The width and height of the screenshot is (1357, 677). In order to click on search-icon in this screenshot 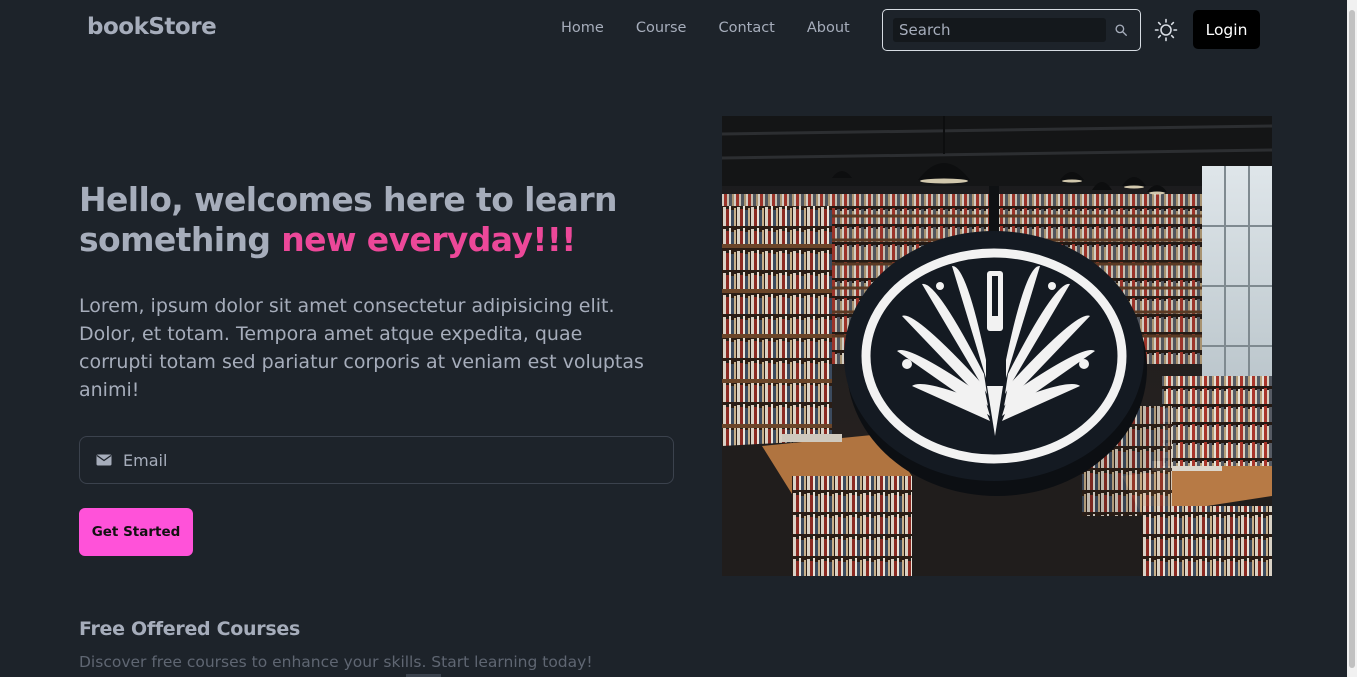, I will do `click(1121, 30)`.